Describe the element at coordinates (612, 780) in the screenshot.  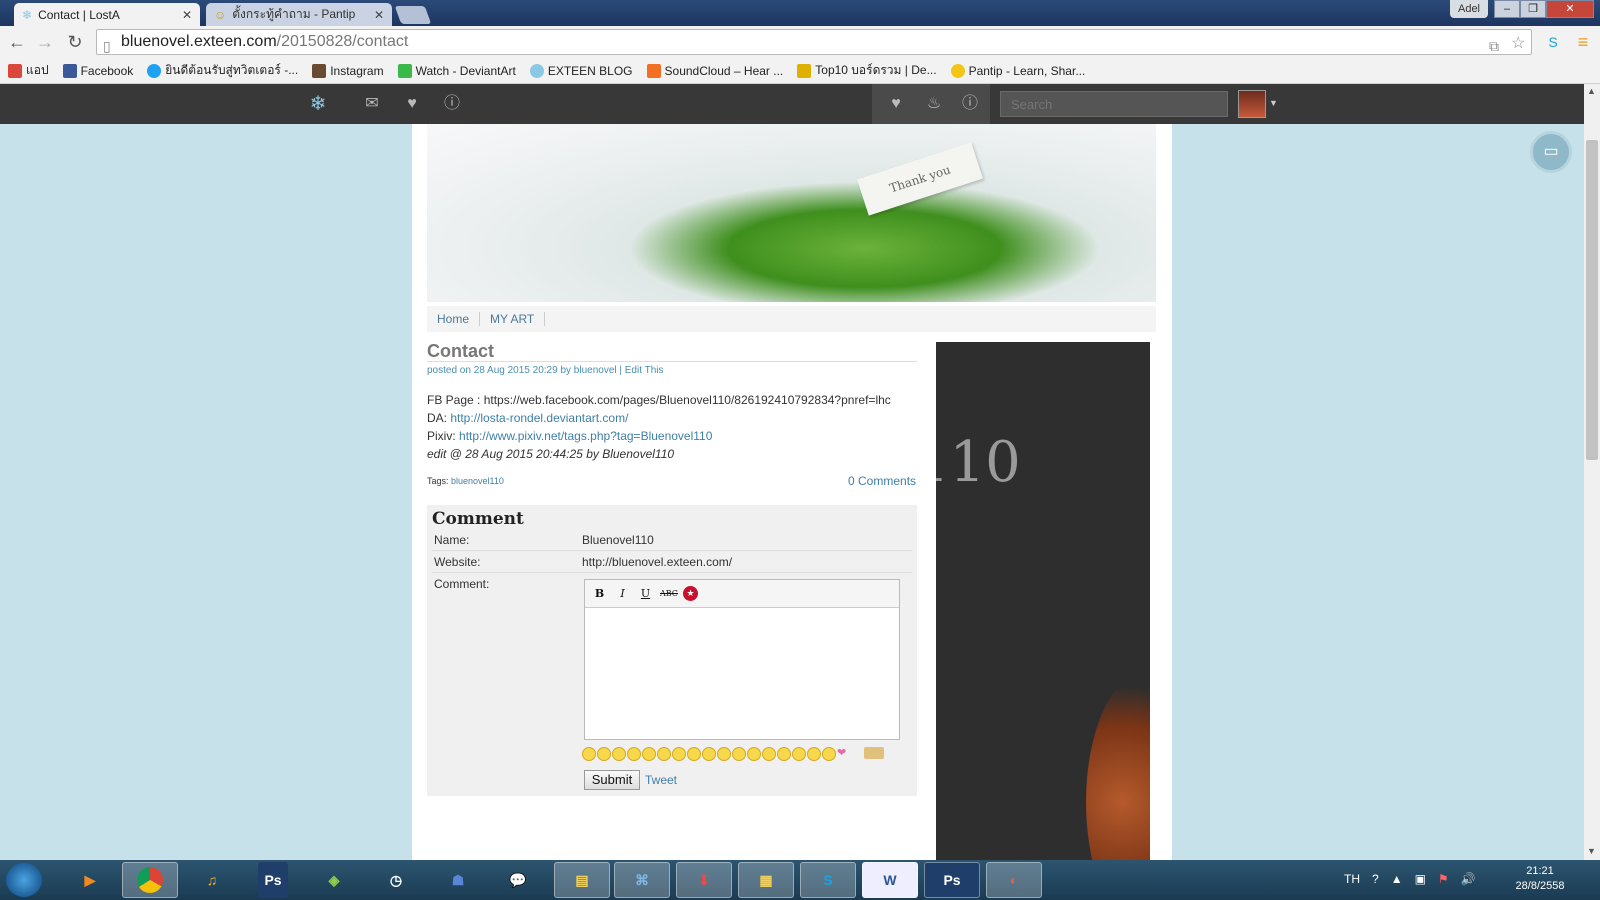
I see `submit-button: Submit` at that location.